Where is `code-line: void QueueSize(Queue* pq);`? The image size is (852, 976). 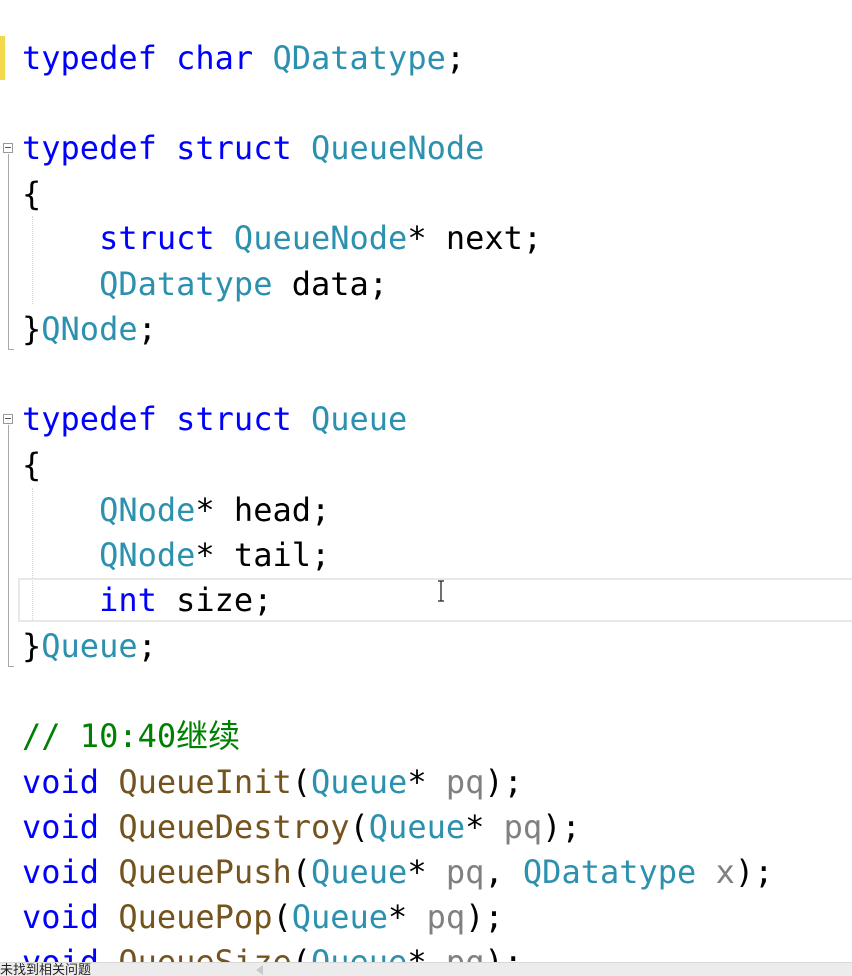
code-line: void QueueSize(Queue* pq); is located at coordinates (272, 951).